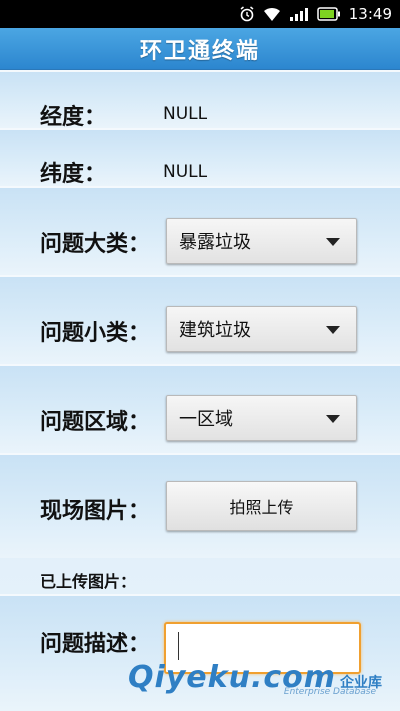  Describe the element at coordinates (215, 242) in the screenshot. I see `category-selected: 暴露垃圾` at that location.